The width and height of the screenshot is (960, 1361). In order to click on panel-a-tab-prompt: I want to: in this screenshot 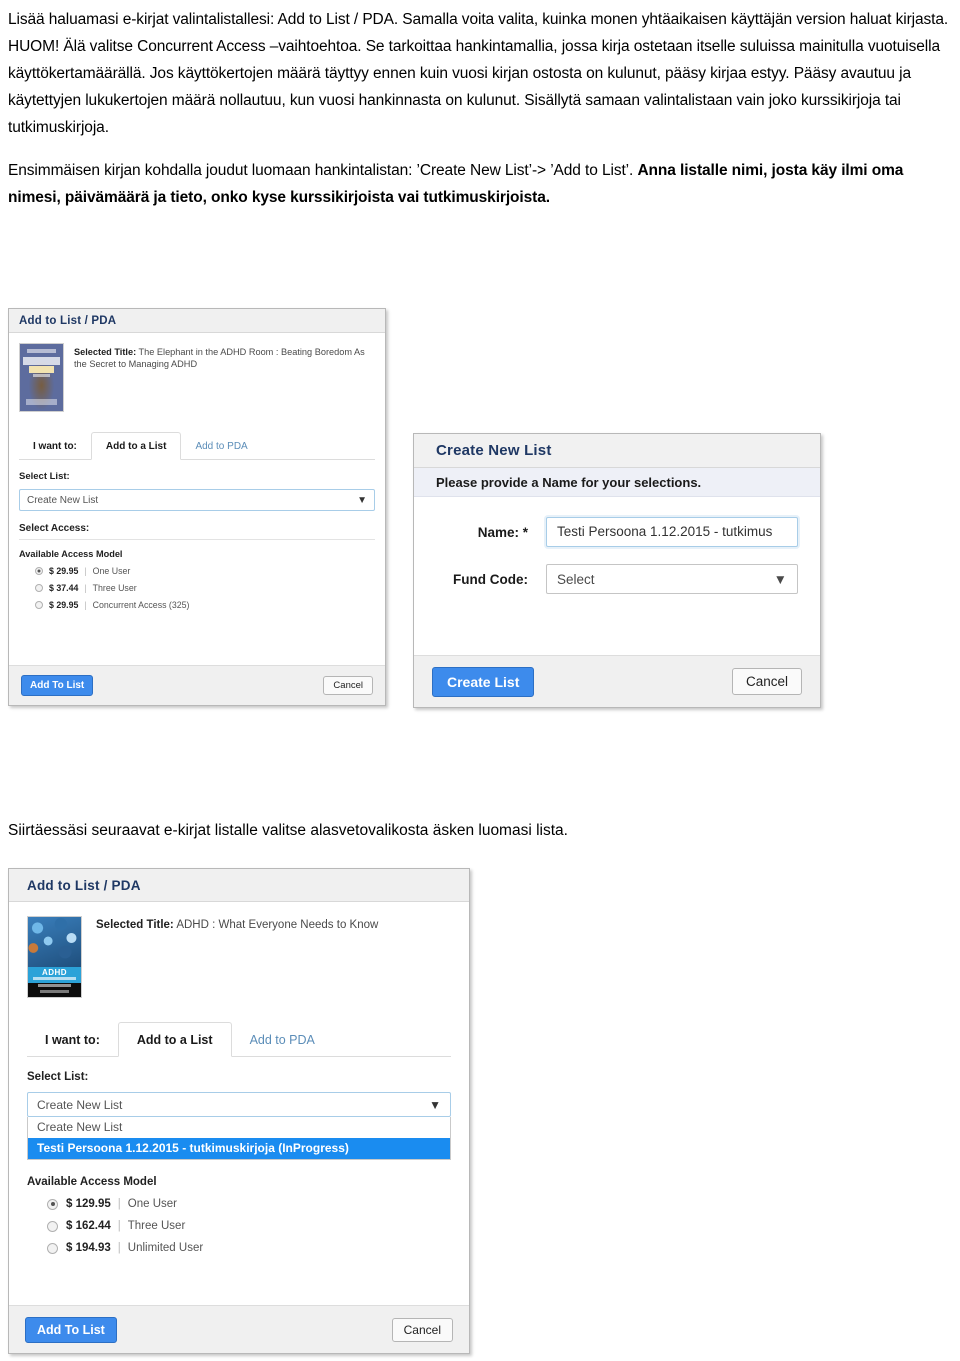, I will do `click(55, 447)`.